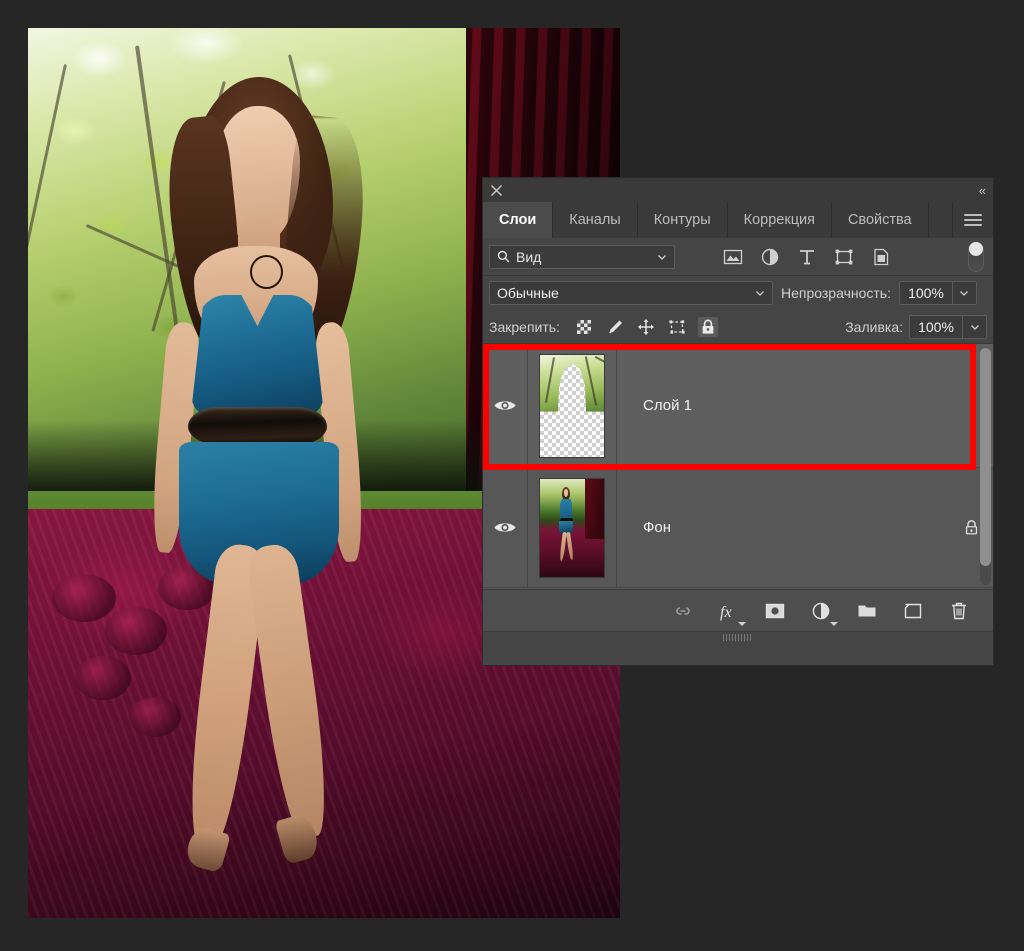 This screenshot has width=1024, height=951. Describe the element at coordinates (783, 527) in the screenshot. I see `layer-name: Фон` at that location.